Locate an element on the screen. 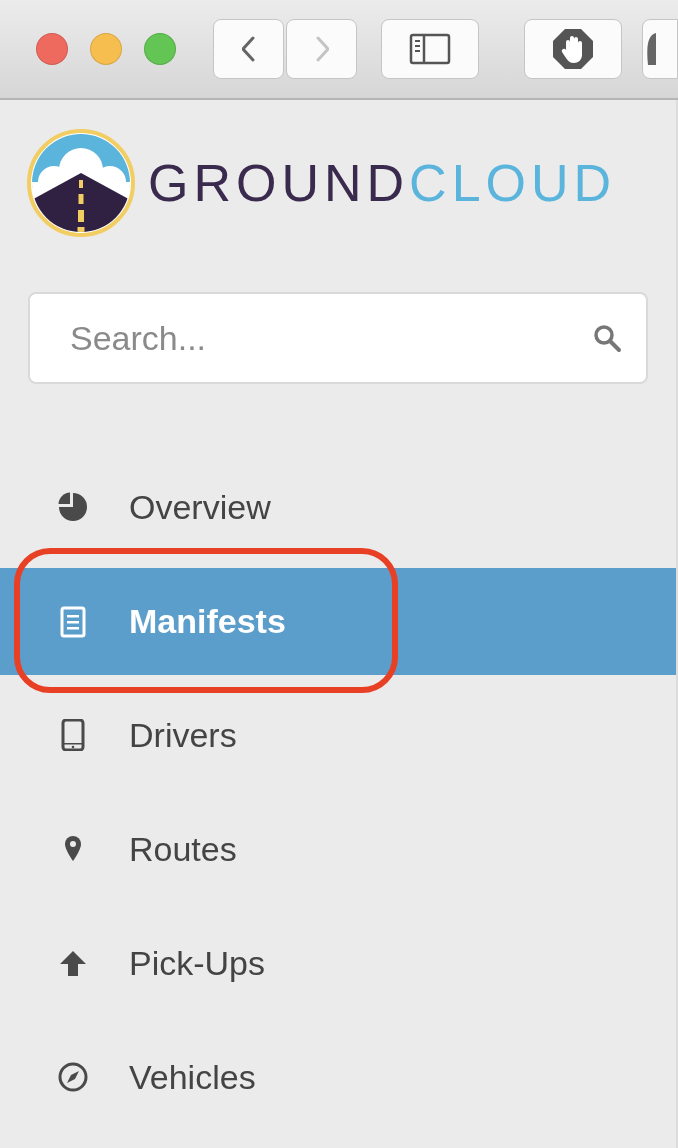 Image resolution: width=678 pixels, height=1148 pixels. nav-item: Overview is located at coordinates (338, 507).